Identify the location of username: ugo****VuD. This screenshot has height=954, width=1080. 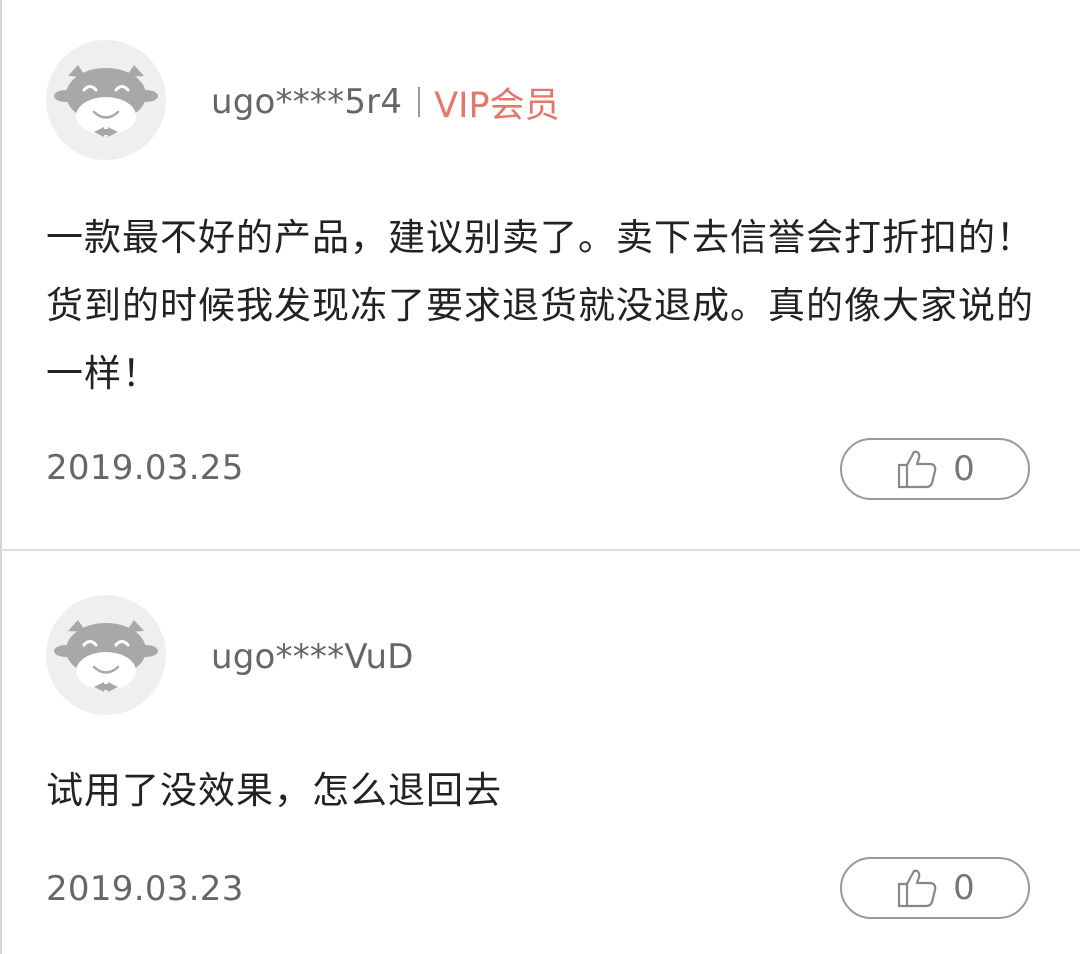
(312, 657).